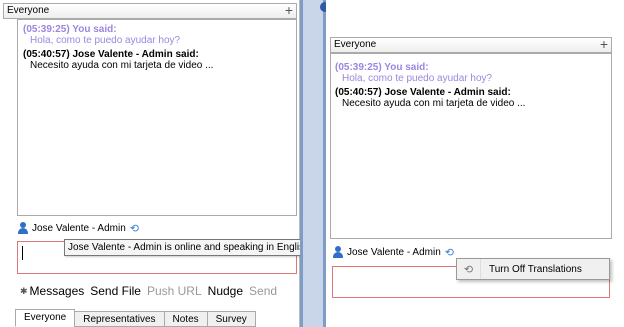 This screenshot has height=327, width=624. I want to click on action-bar: ✱ Messages Send File Push URL Nudge Send, so click(151, 291).